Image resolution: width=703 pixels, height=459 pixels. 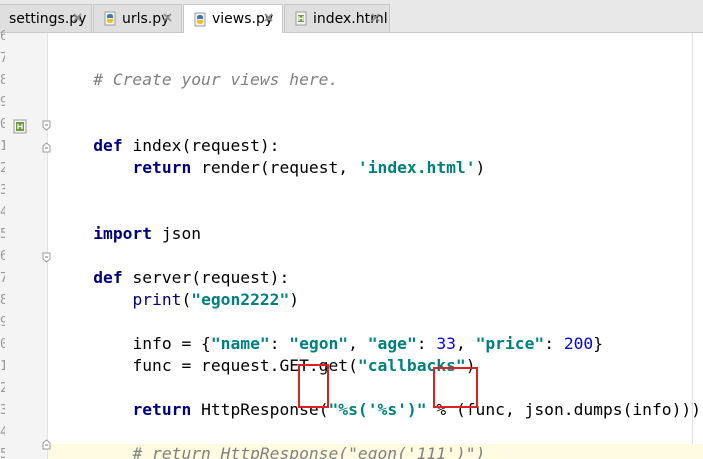 I want to click on annotation-box-func-variable, so click(x=455, y=387).